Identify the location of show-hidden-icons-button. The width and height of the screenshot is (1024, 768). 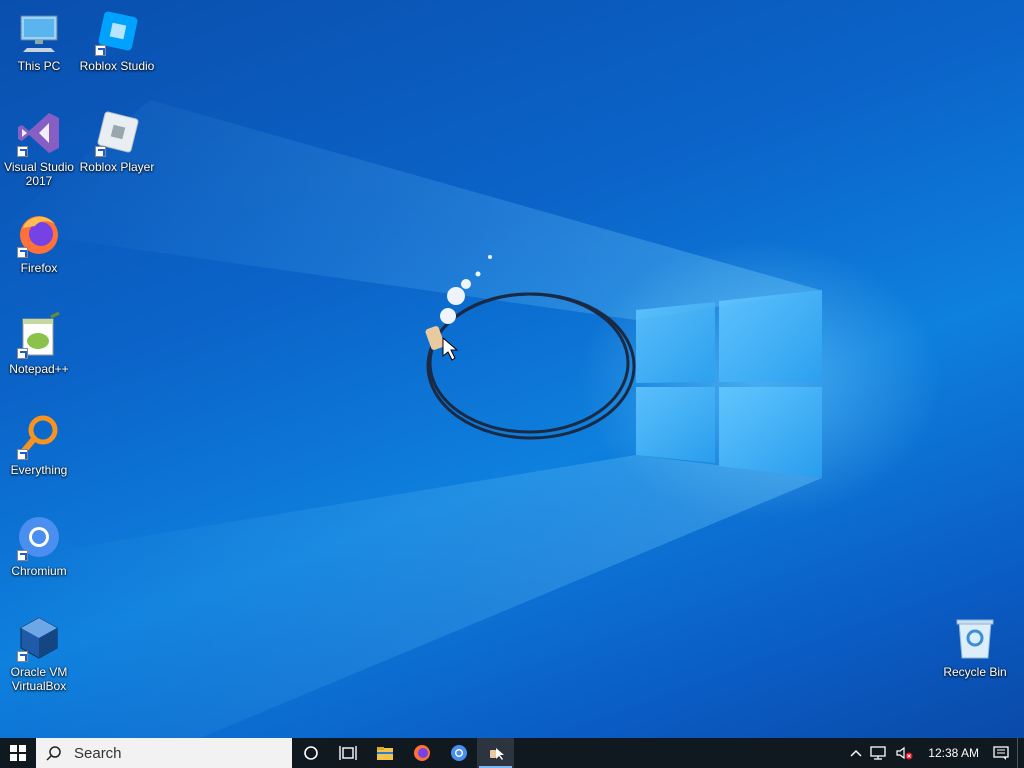
(856, 753).